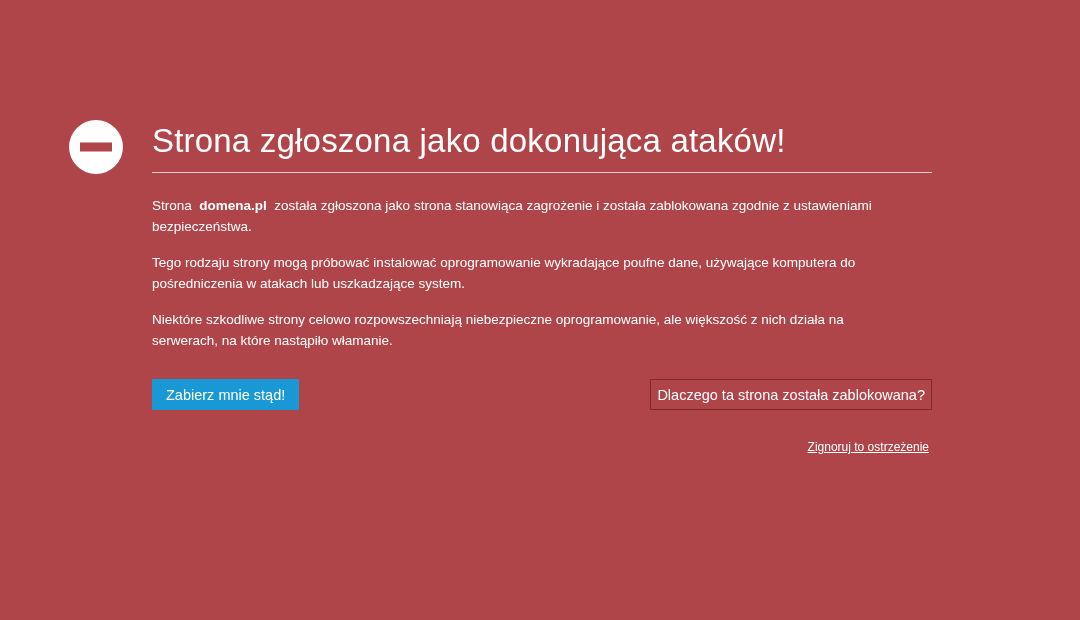 This screenshot has height=620, width=1080. I want to click on why-blocked-button: Dlaczego ta strona została zablokowana?, so click(791, 394).